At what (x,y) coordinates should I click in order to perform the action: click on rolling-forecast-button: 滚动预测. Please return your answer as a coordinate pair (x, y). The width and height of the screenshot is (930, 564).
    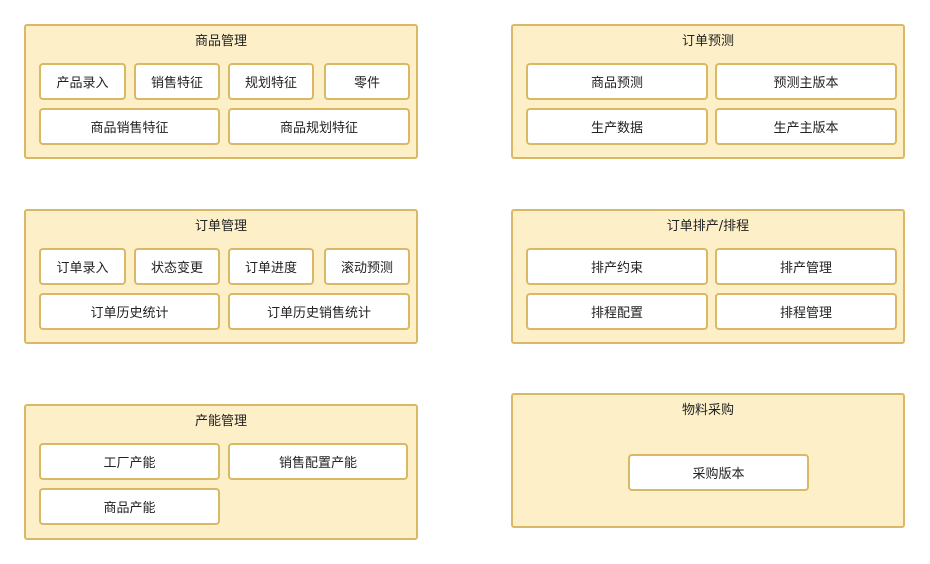
    Looking at the image, I should click on (367, 266).